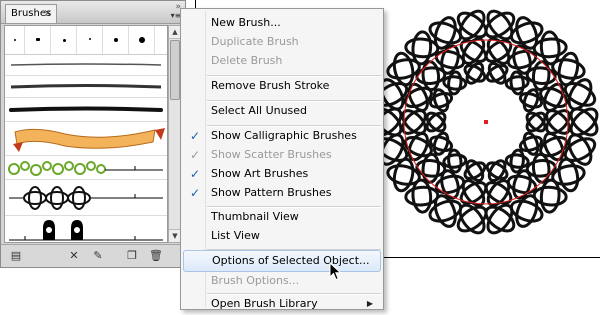  I want to click on ink-stroke-icon, so click(86, 109).